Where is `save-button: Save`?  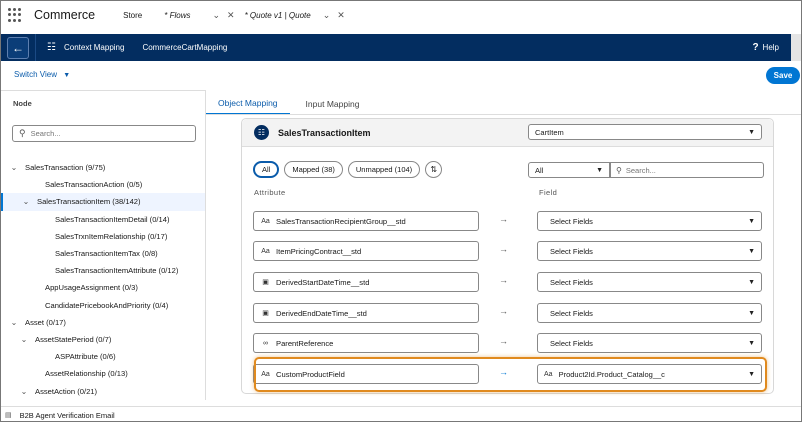 save-button: Save is located at coordinates (783, 75).